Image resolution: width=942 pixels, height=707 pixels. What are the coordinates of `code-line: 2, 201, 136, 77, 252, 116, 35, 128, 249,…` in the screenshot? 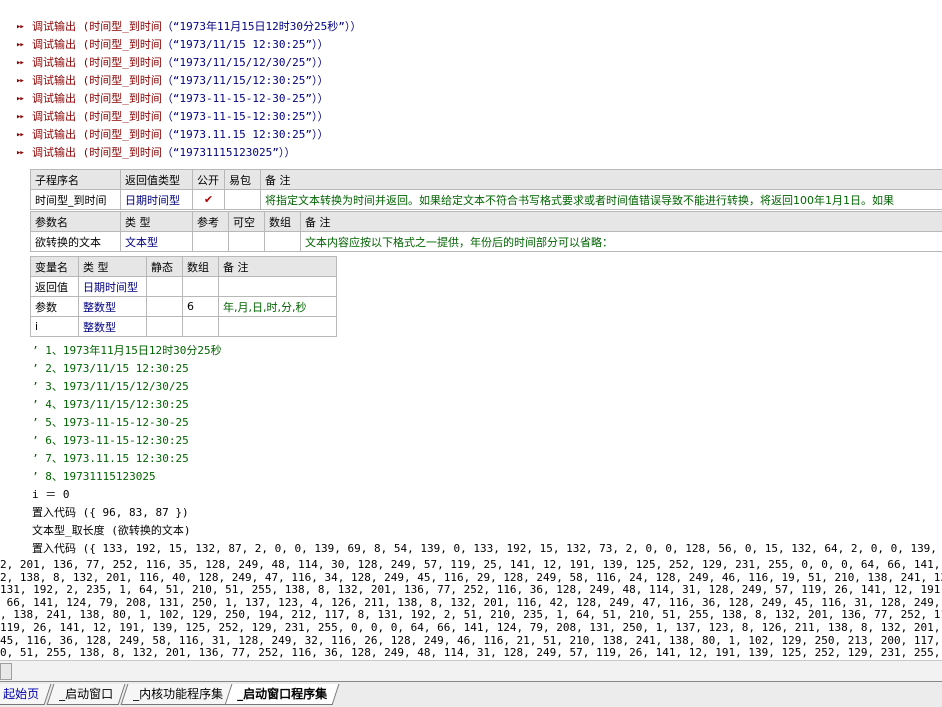 It's located at (471, 564).